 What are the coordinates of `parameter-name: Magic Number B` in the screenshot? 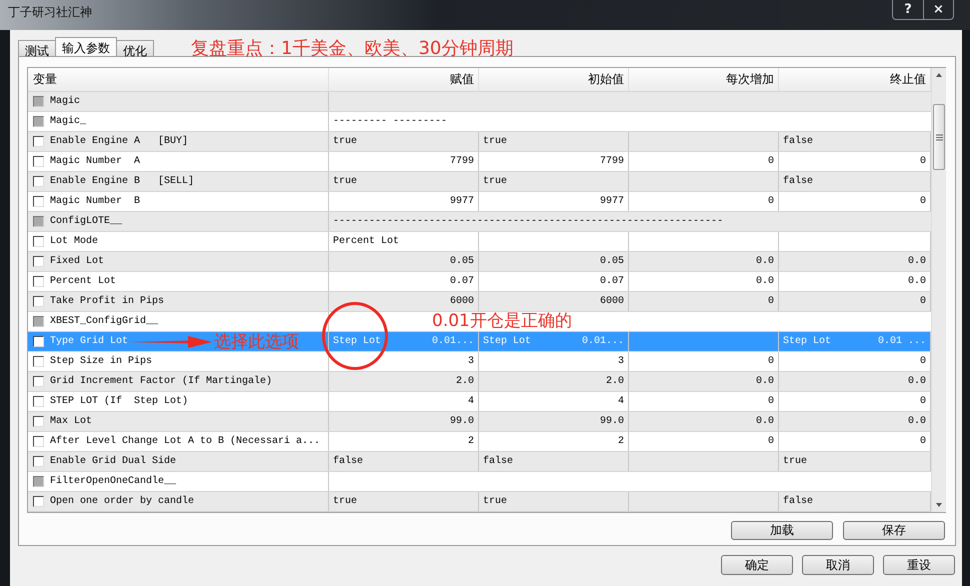 It's located at (95, 201).